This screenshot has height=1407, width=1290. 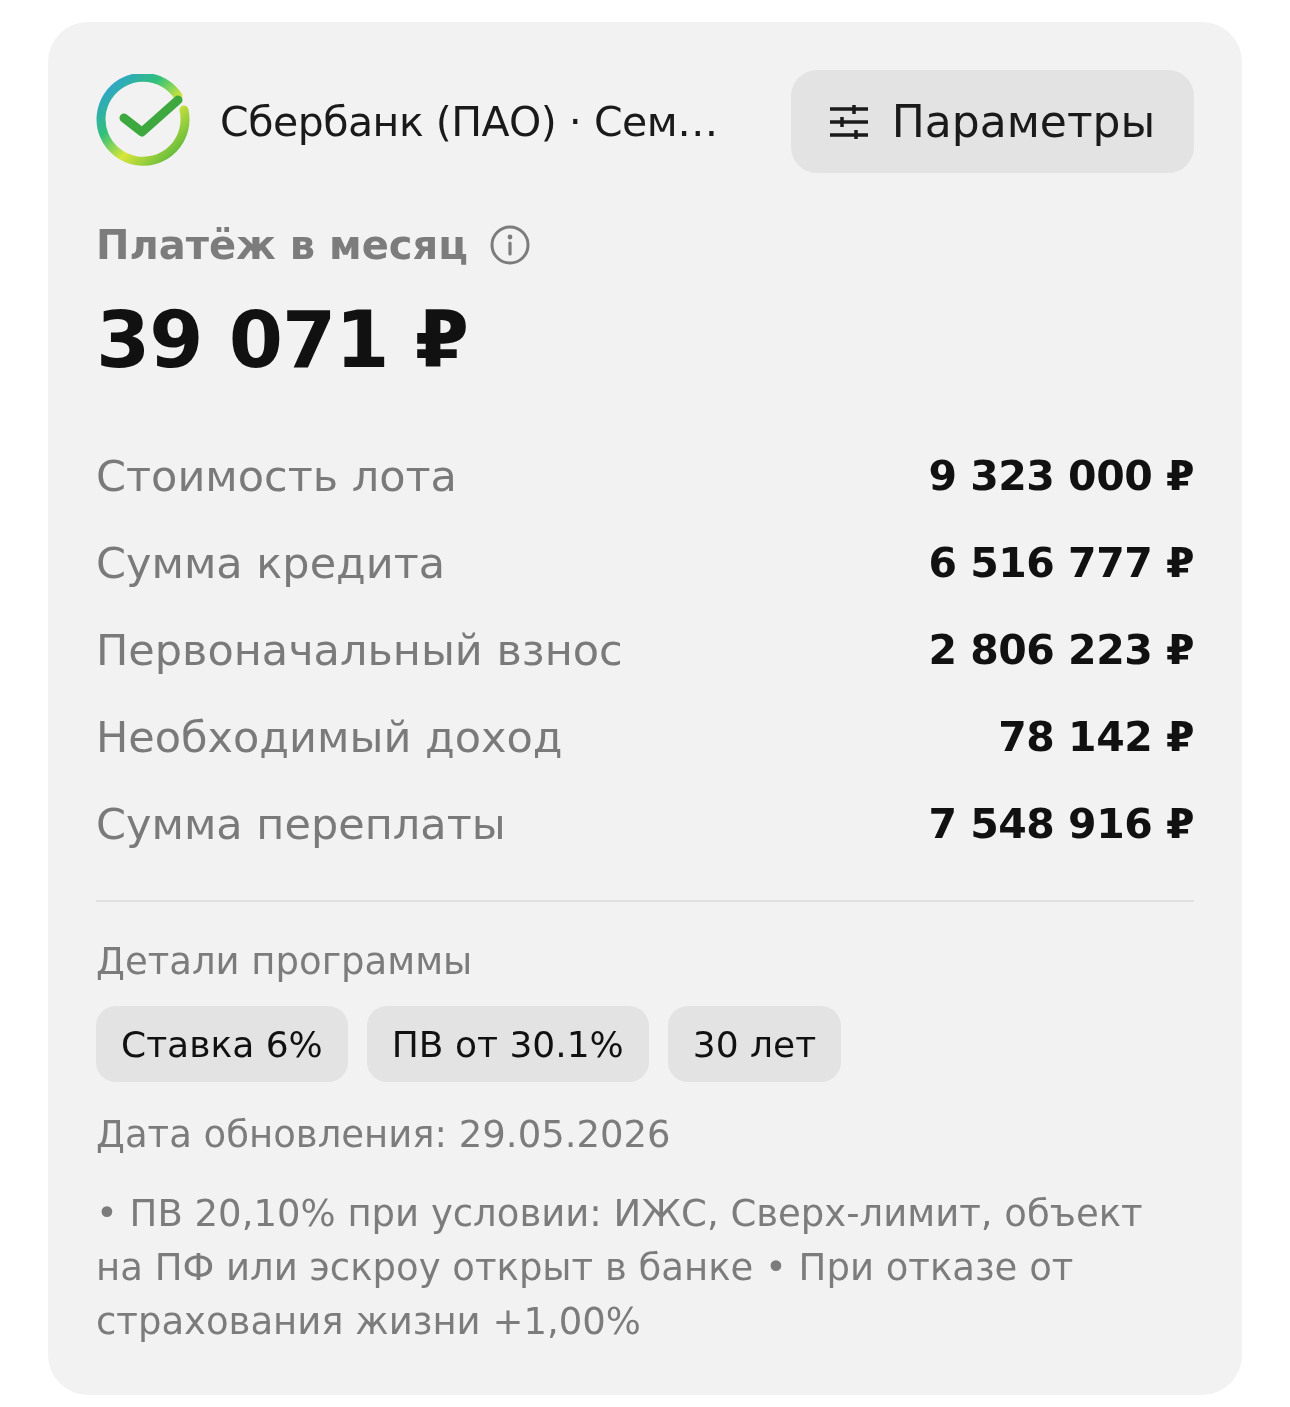 What do you see at coordinates (1061, 649) in the screenshot?
I see `row-value: 2 806 223 ₽` at bounding box center [1061, 649].